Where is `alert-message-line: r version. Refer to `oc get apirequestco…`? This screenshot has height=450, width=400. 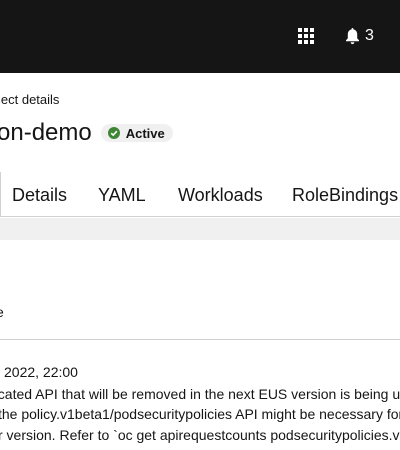 alert-message-line: r version. Refer to `oc get apirequestco… is located at coordinates (200, 435).